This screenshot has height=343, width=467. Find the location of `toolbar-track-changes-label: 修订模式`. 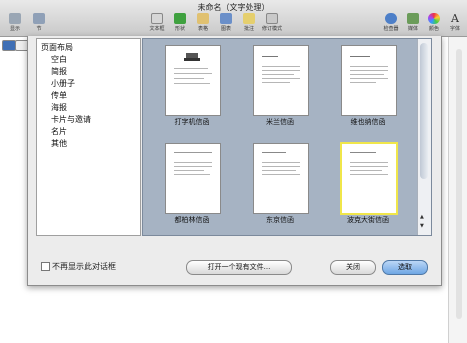

toolbar-track-changes-label: 修订模式 is located at coordinates (271, 29).